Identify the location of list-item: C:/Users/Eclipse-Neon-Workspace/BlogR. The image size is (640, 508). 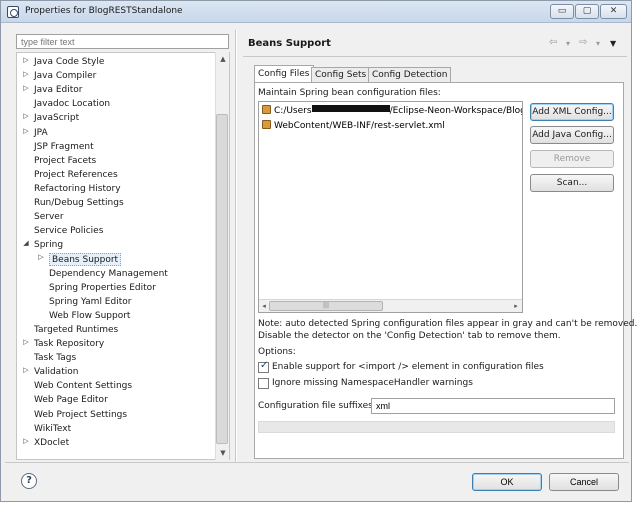
(392, 111).